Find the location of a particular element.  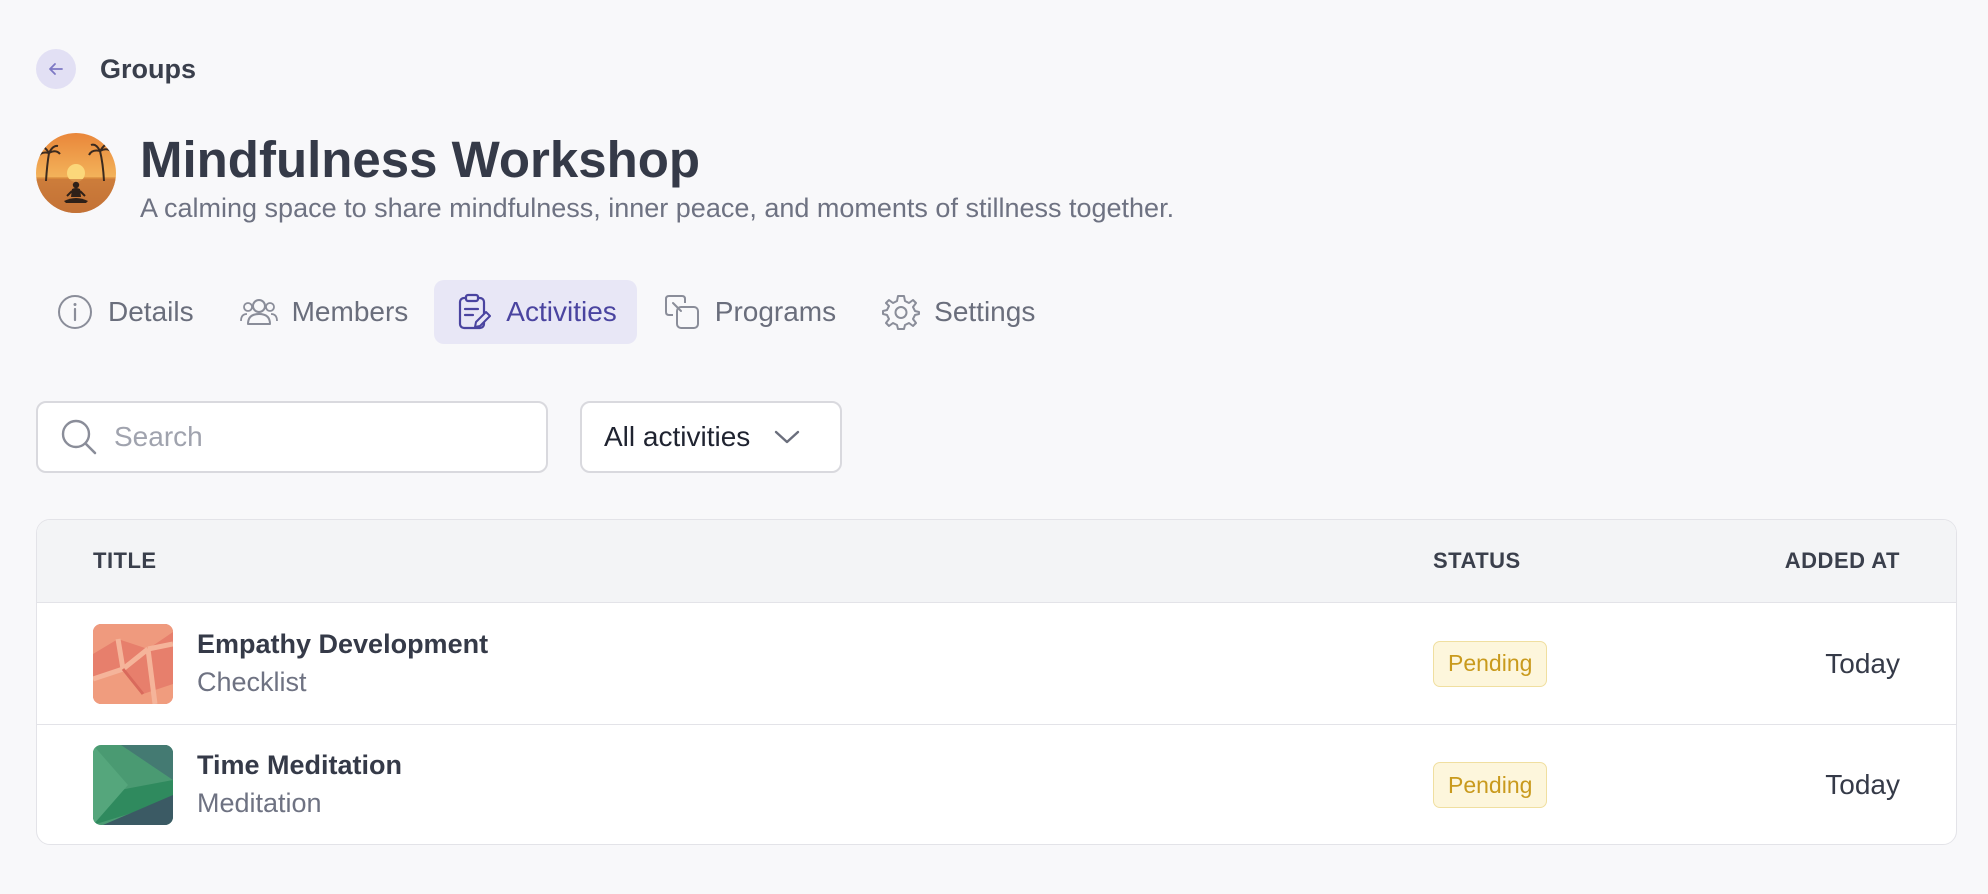

table-row: Time Meditation Meditation Pending Today is located at coordinates (996, 784).